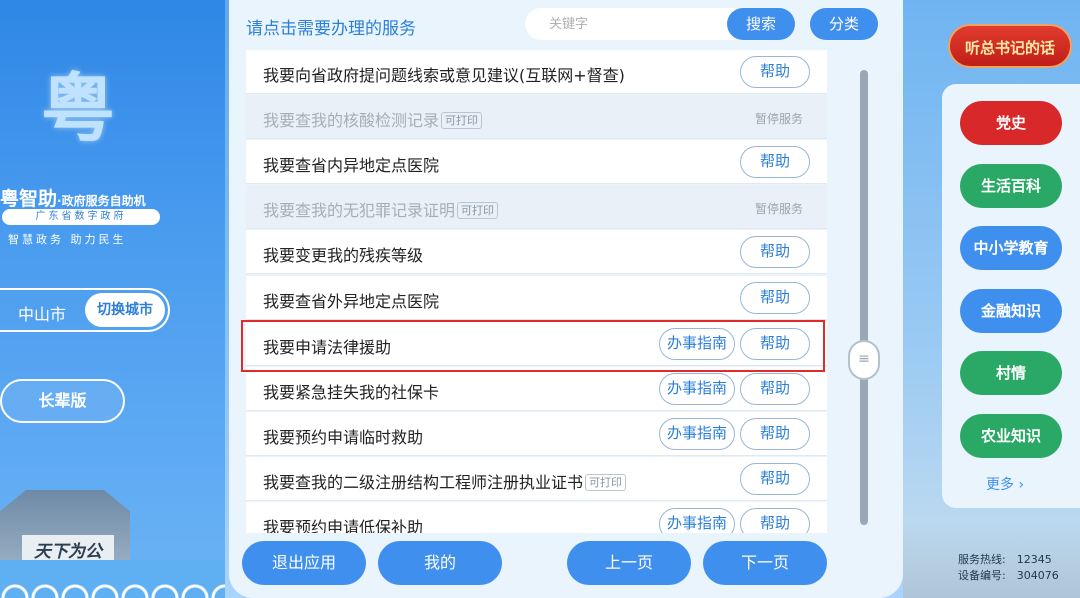 This screenshot has height=598, width=1080. What do you see at coordinates (536, 434) in the screenshot?
I see `list-item: 我要预约申请临时救助 办事指南 帮助` at bounding box center [536, 434].